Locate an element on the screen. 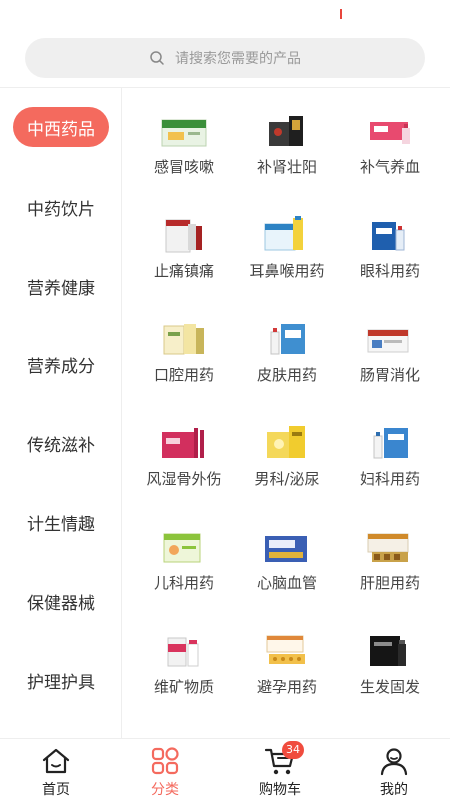  category-ent: 耳鼻喉用药 is located at coordinates (287, 248).